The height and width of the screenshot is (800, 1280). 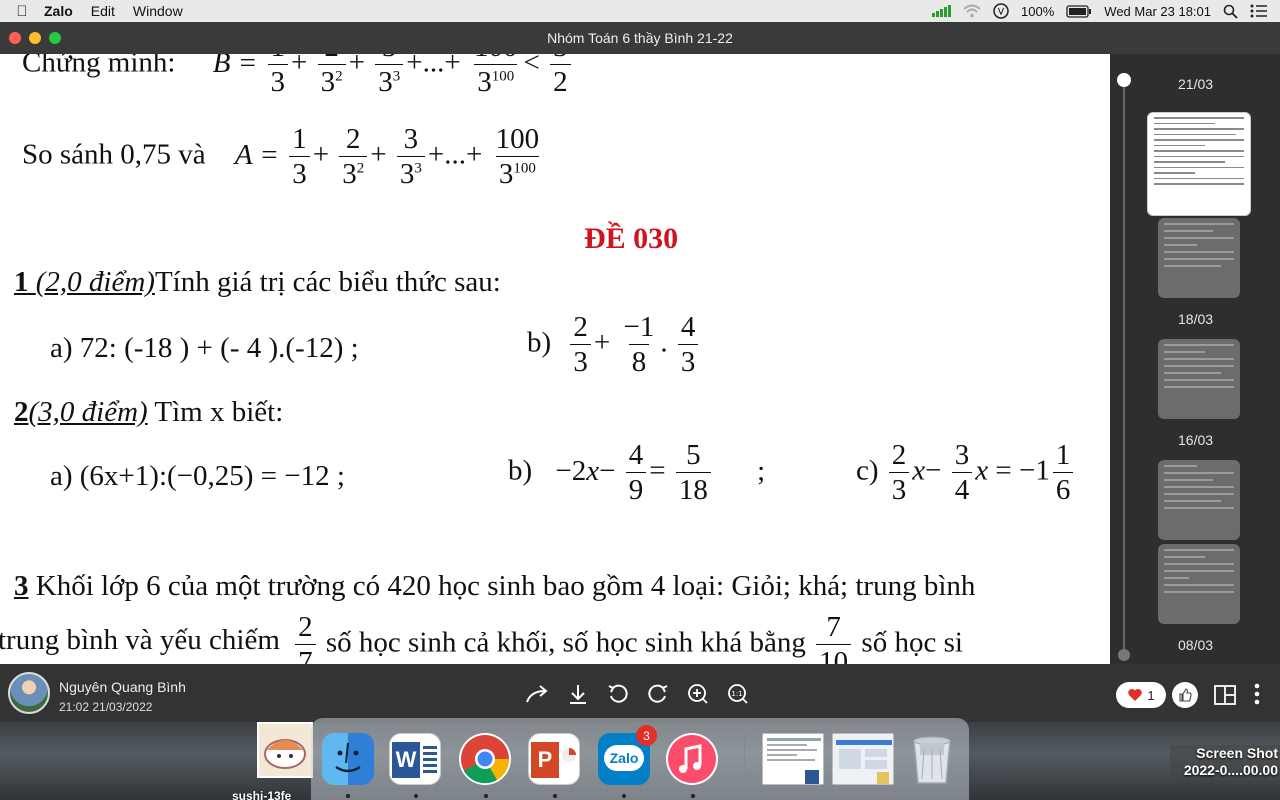 I want to click on like-button, so click(x=1185, y=695).